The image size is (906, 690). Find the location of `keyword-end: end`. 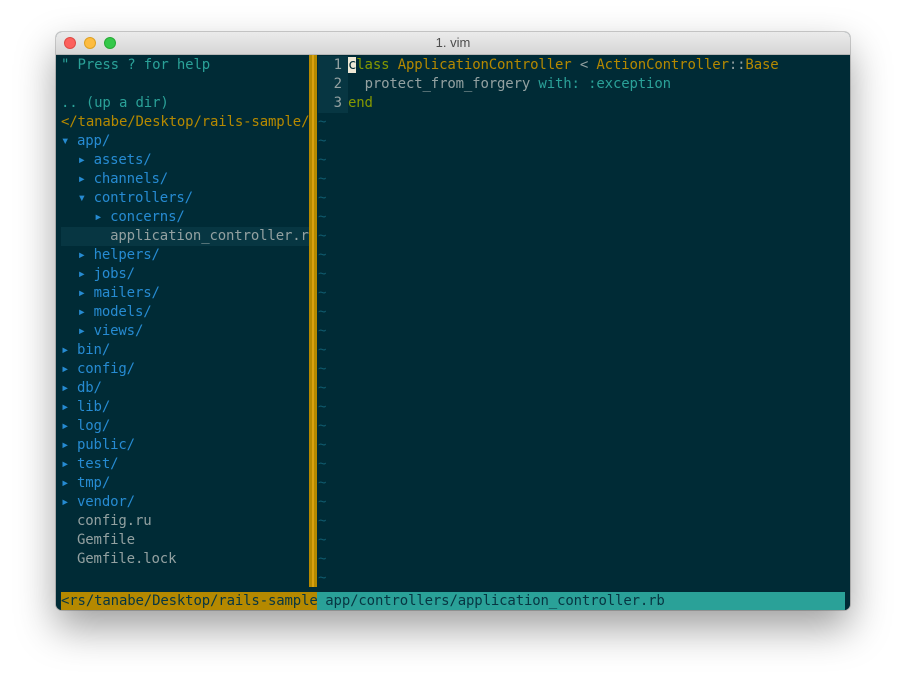

keyword-end: end is located at coordinates (360, 103).